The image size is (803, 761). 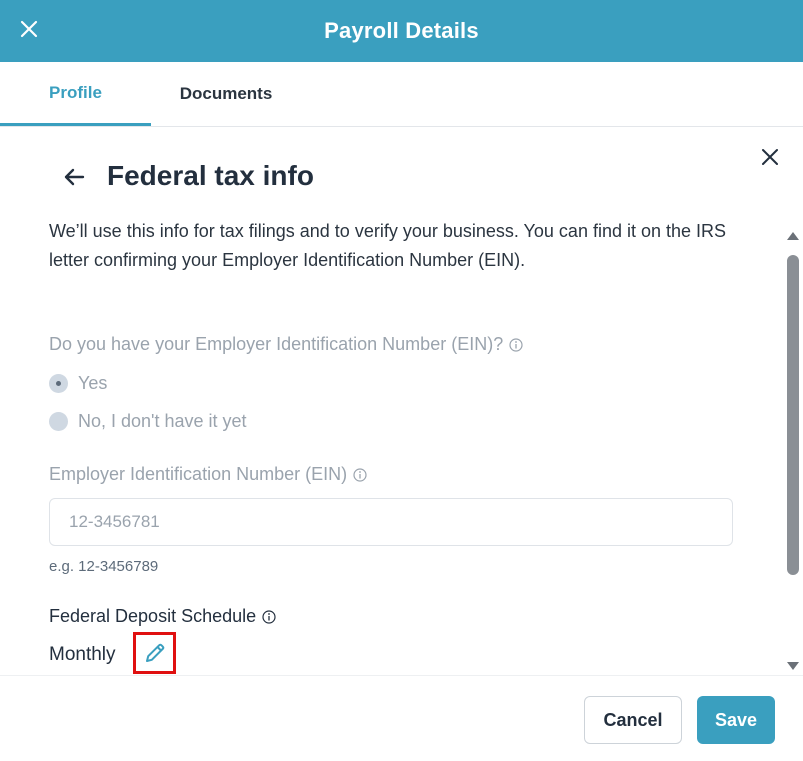 What do you see at coordinates (104, 566) in the screenshot?
I see `ein-hint: e.g. 12-3456789` at bounding box center [104, 566].